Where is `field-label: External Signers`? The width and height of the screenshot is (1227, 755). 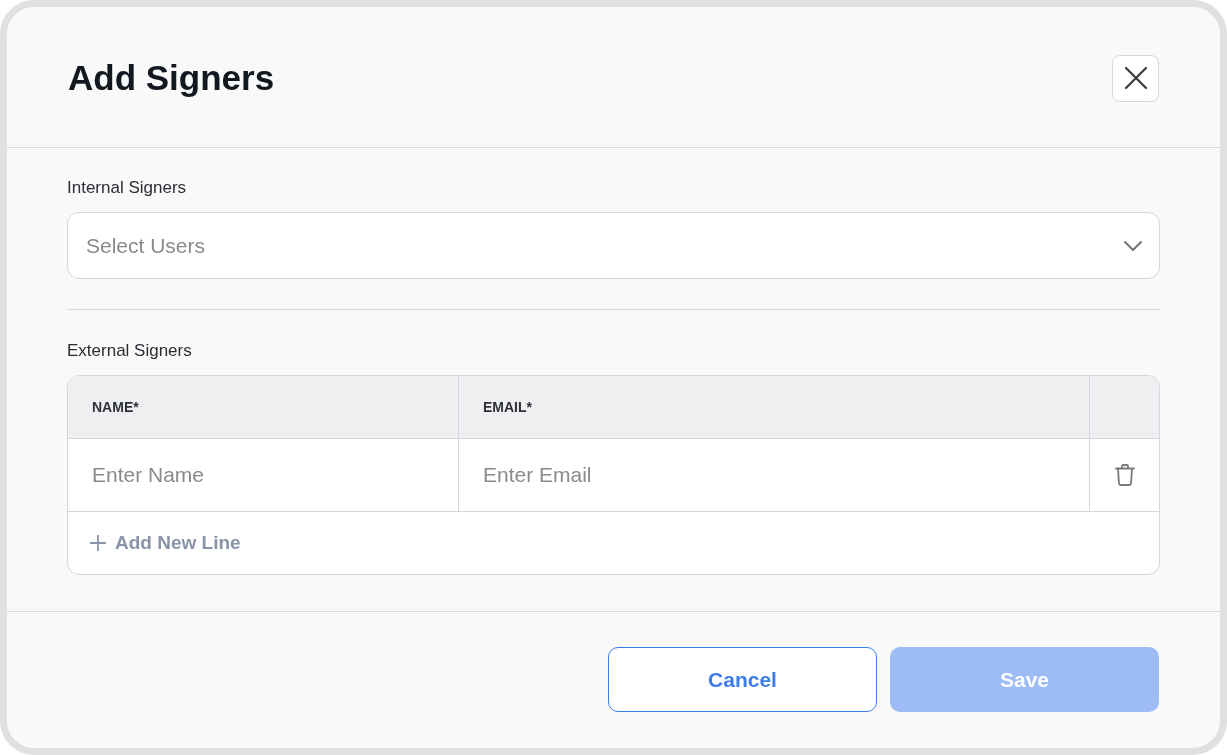 field-label: External Signers is located at coordinates (129, 351).